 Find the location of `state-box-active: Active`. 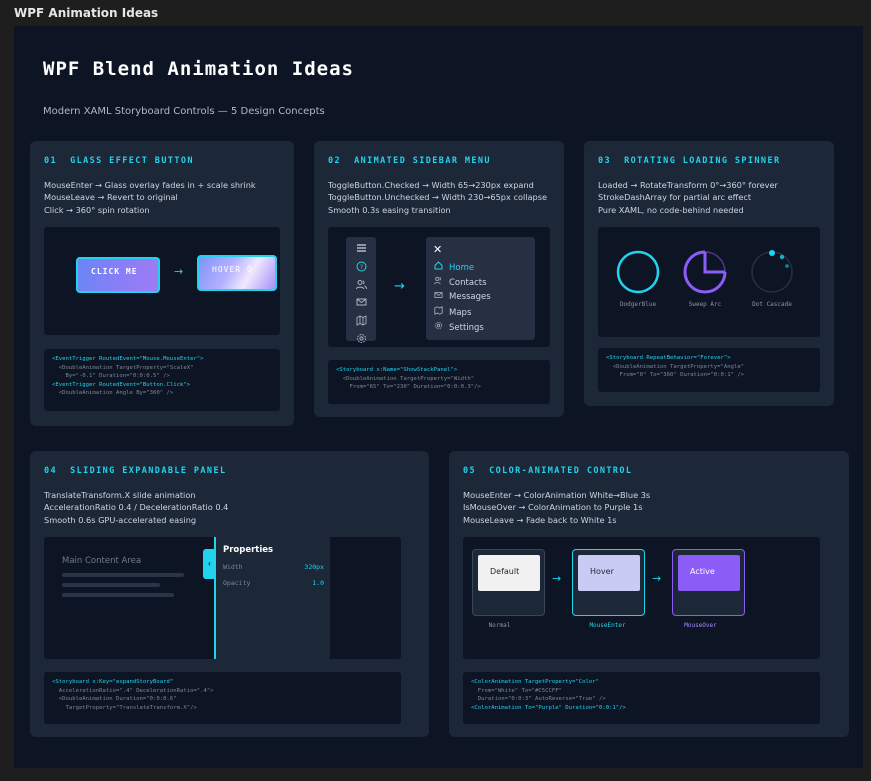

state-box-active: Active is located at coordinates (708, 582).